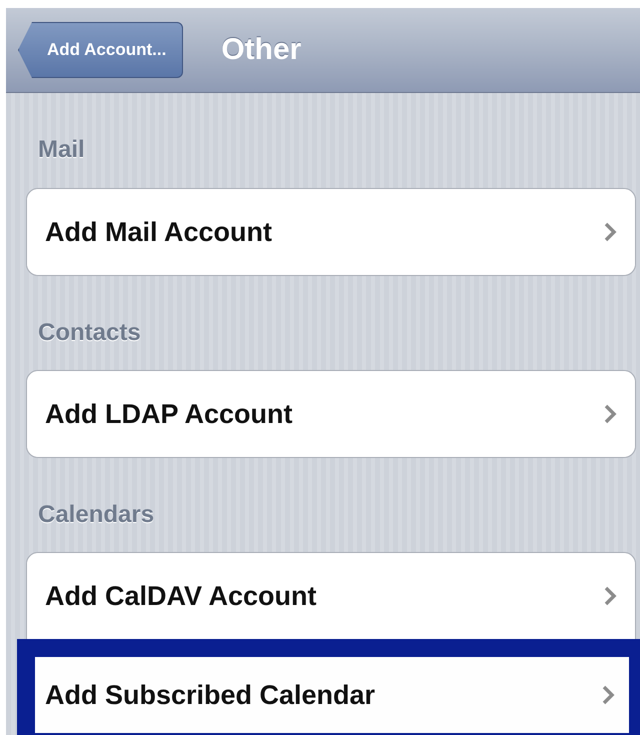 Image resolution: width=640 pixels, height=735 pixels. Describe the element at coordinates (96, 515) in the screenshot. I see `section-header: Calendars` at that location.